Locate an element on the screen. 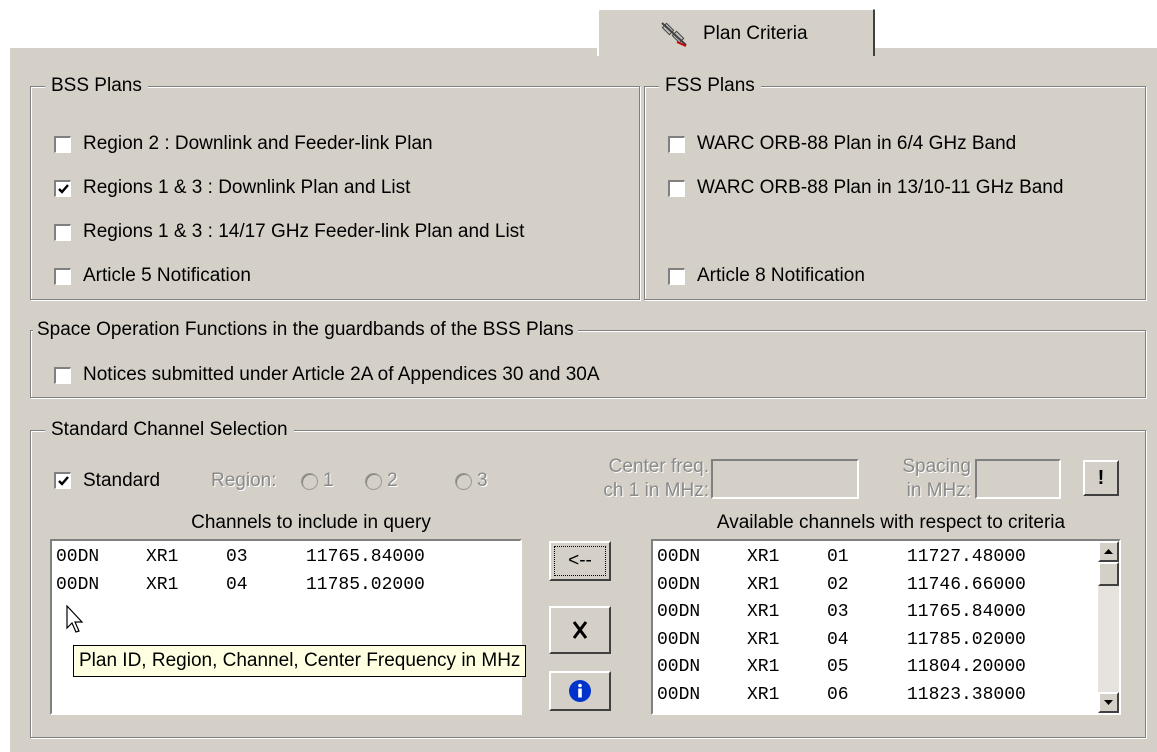 Image resolution: width=1157 pixels, height=752 pixels. apply-standard-button: ! is located at coordinates (1101, 478).